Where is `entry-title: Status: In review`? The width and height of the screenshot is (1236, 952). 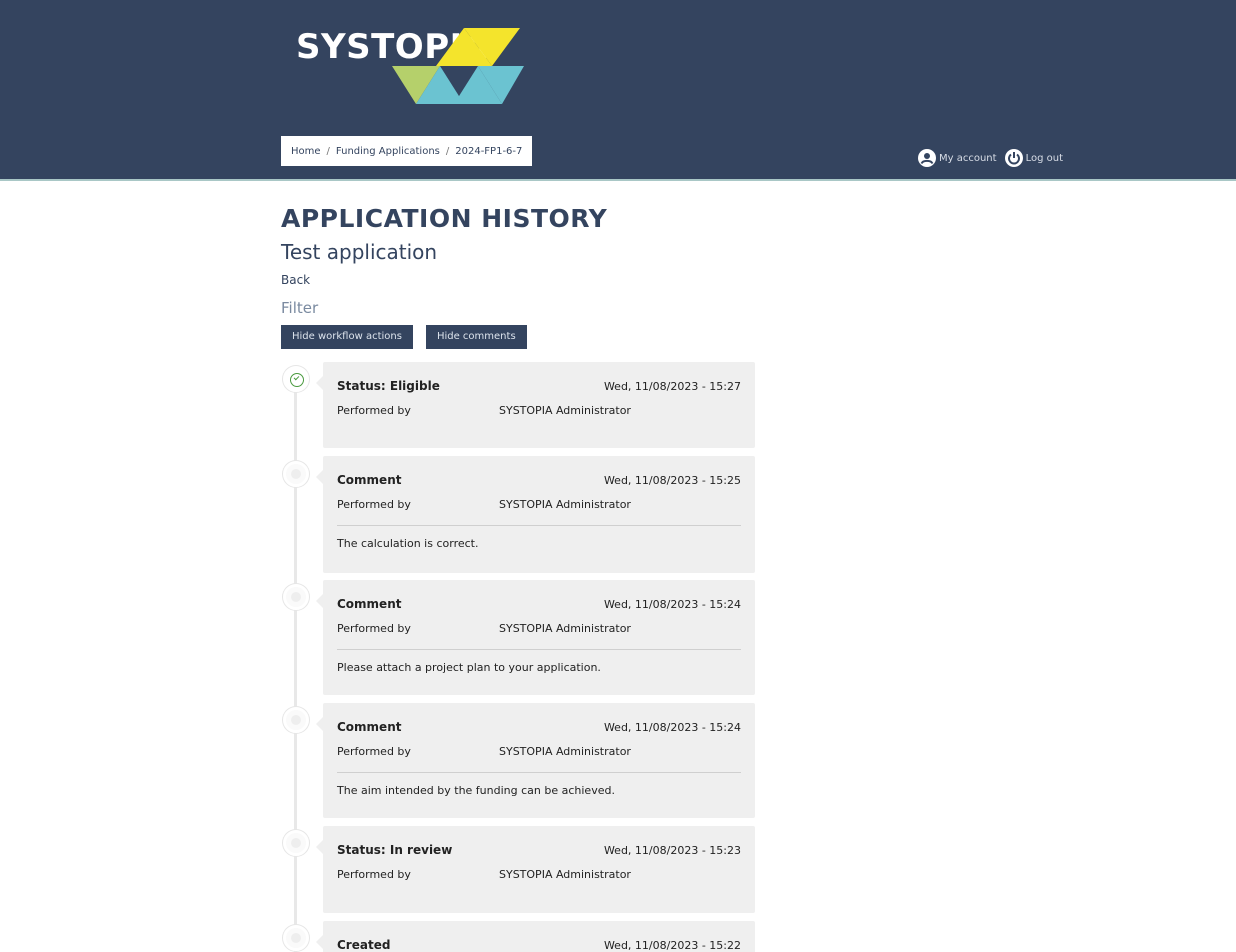 entry-title: Status: In review is located at coordinates (395, 850).